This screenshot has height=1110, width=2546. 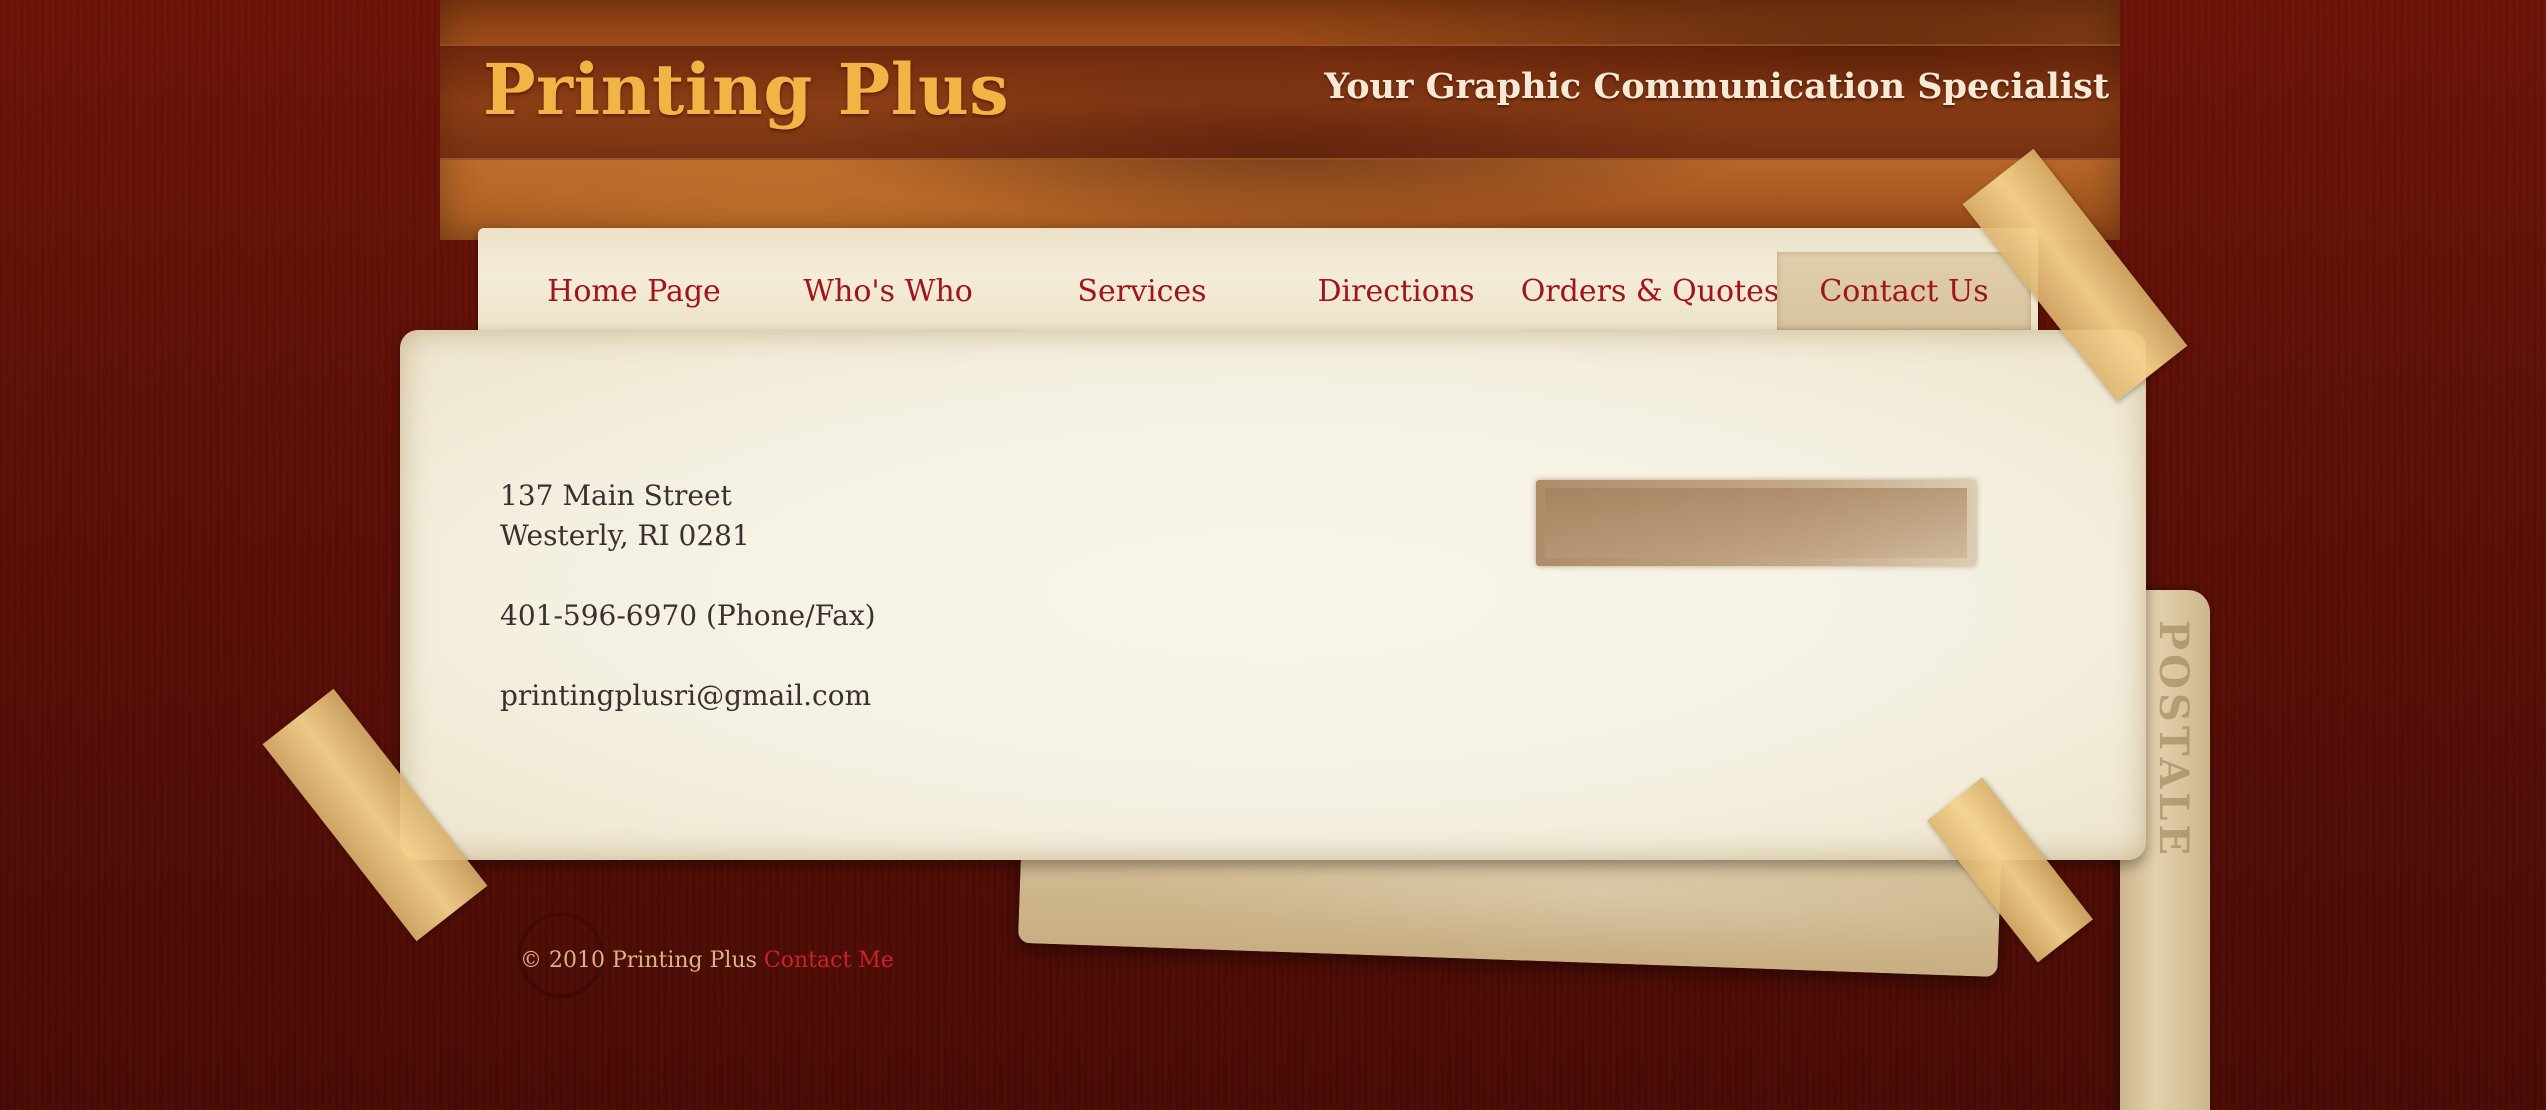 What do you see at coordinates (688, 696) in the screenshot?
I see `email-address: printingplusri@gmail.com` at bounding box center [688, 696].